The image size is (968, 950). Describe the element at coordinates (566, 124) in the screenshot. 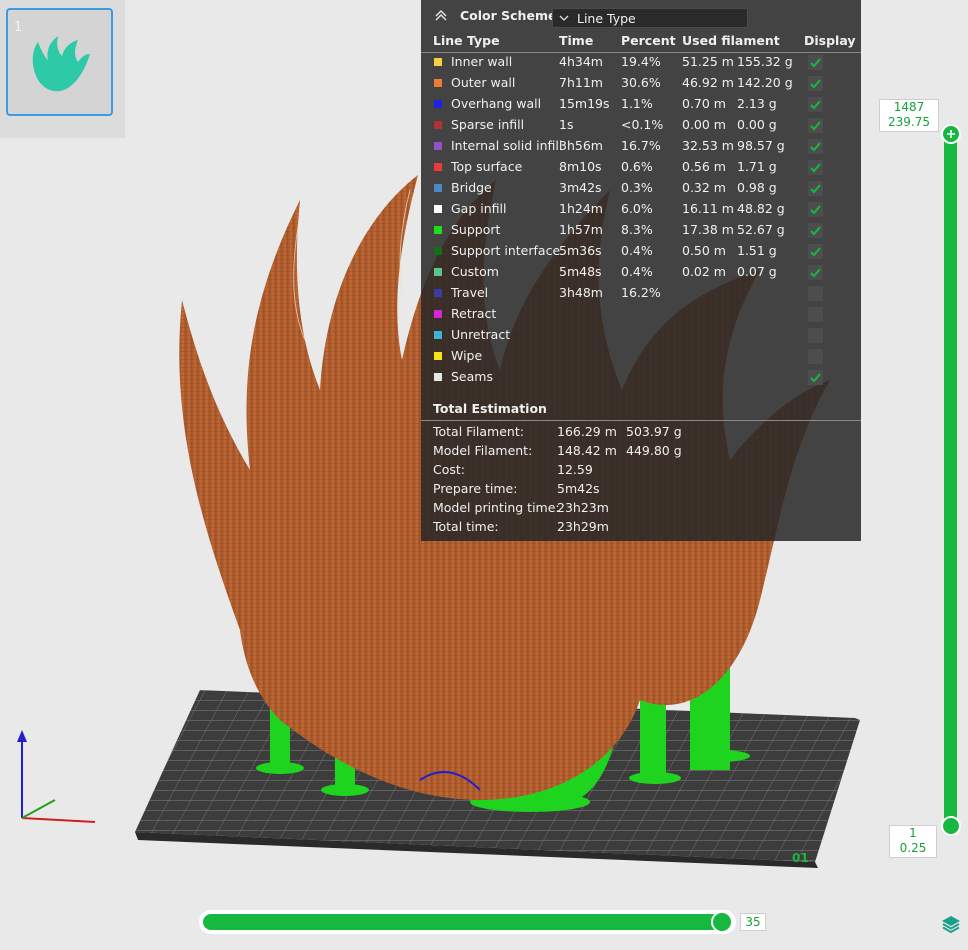

I see `line-type-time: 1s` at that location.